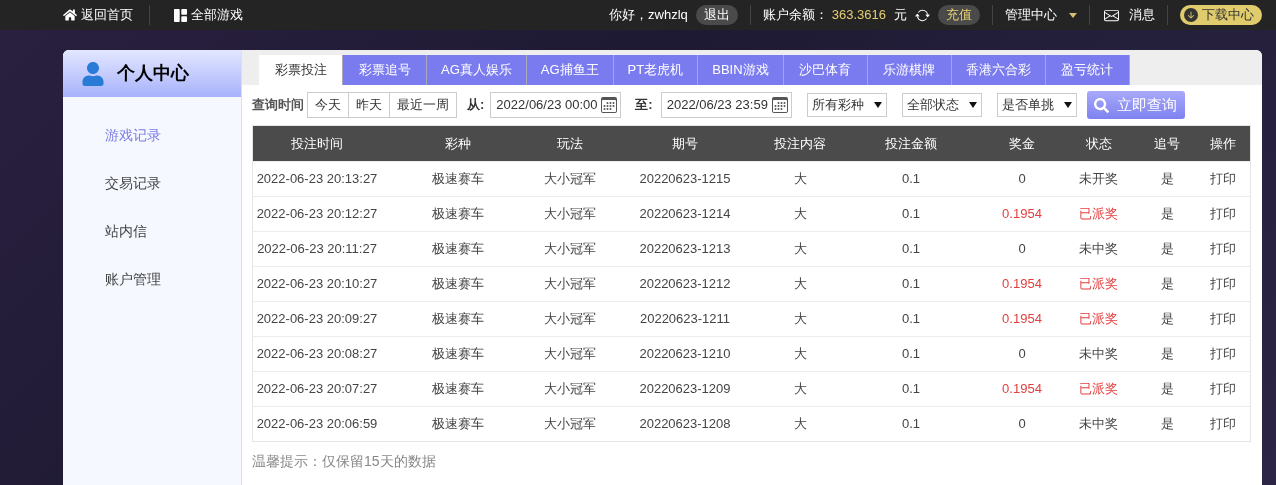 The image size is (1276, 485). I want to click on to-date-field: 2022/06/23 23:59, so click(726, 105).